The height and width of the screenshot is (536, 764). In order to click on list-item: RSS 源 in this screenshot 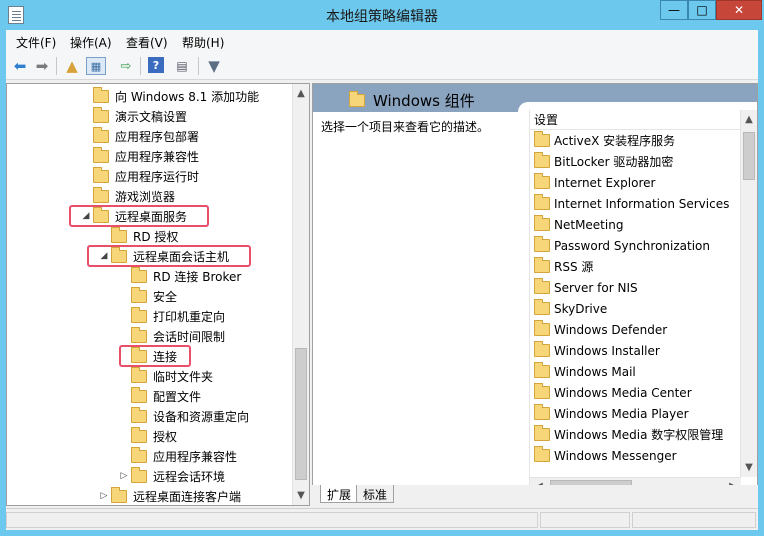, I will do `click(563, 266)`.